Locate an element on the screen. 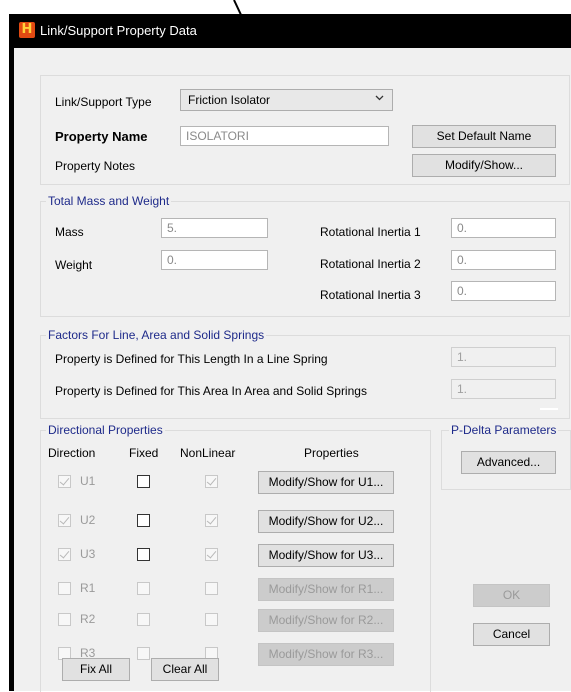 The width and height of the screenshot is (571, 692). app-logo-icon: H is located at coordinates (27, 30).